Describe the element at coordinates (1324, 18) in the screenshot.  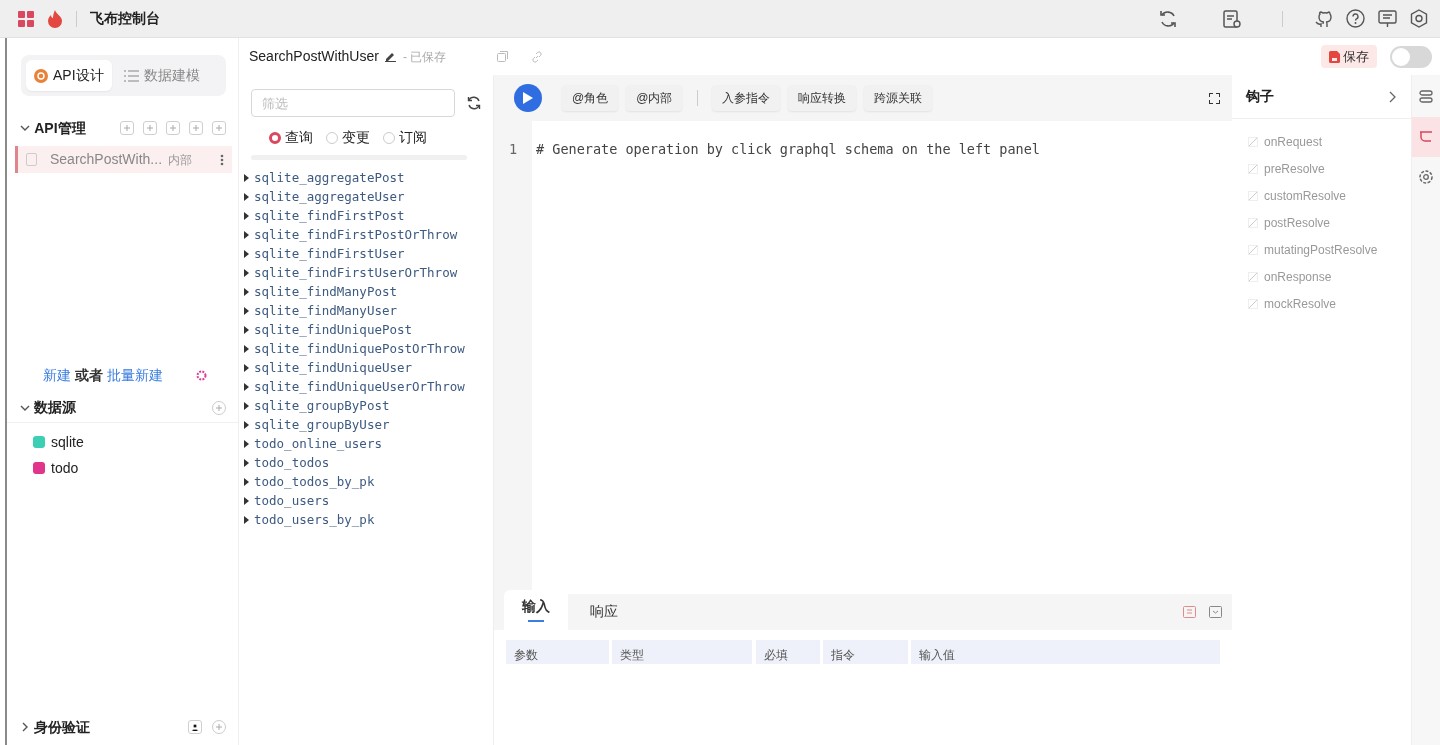
I see `github-icon` at that location.